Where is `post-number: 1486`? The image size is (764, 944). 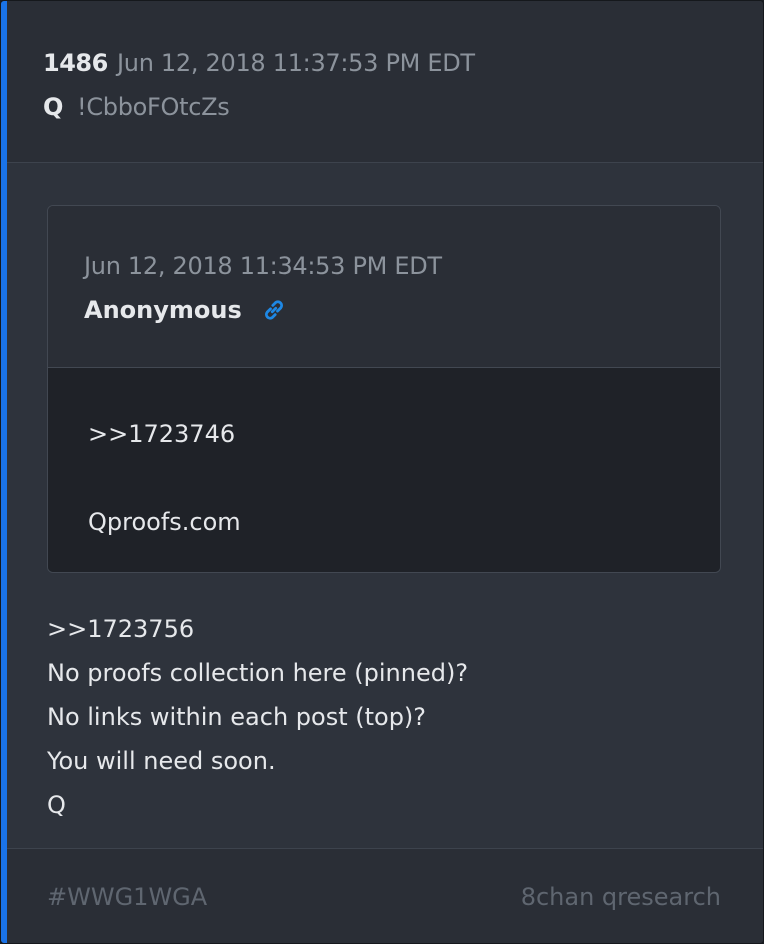 post-number: 1486 is located at coordinates (75, 63).